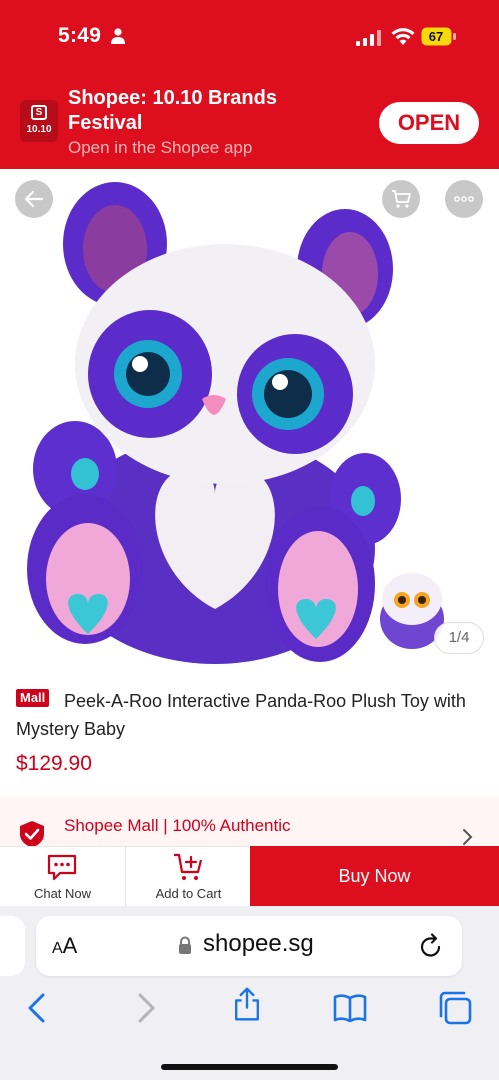  What do you see at coordinates (403, 36) in the screenshot?
I see `wifi-icon` at bounding box center [403, 36].